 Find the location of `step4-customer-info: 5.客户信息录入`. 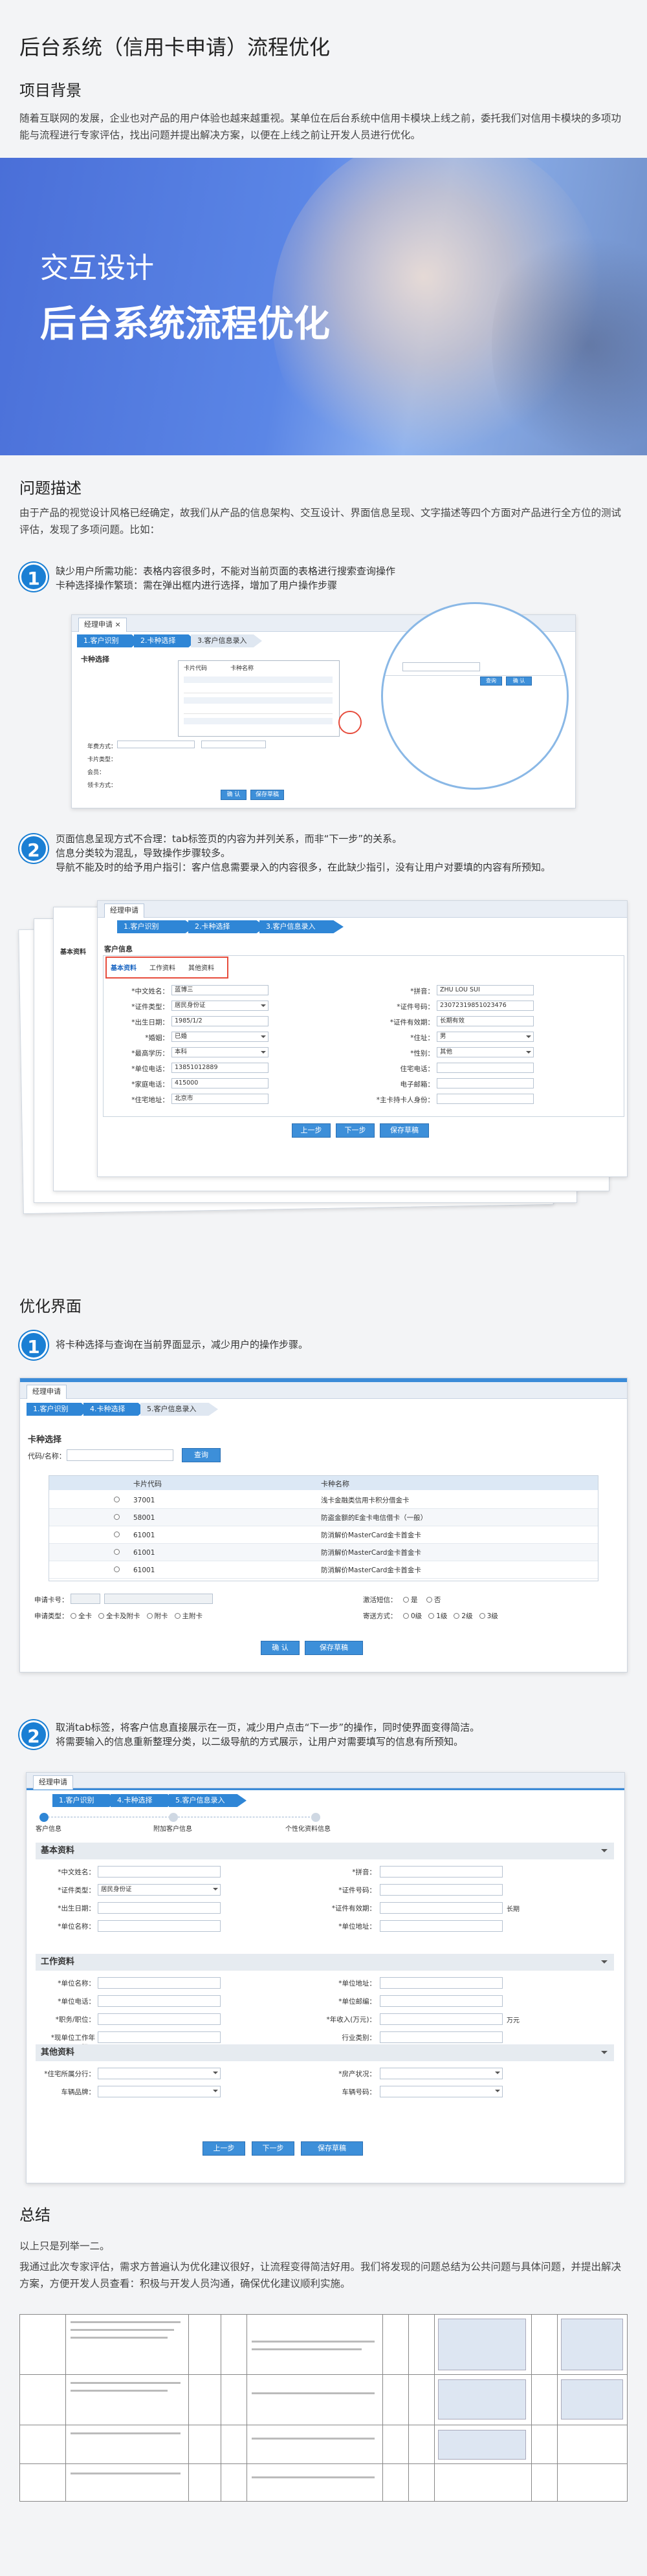

step4-customer-info: 5.客户信息录入 is located at coordinates (208, 1800).